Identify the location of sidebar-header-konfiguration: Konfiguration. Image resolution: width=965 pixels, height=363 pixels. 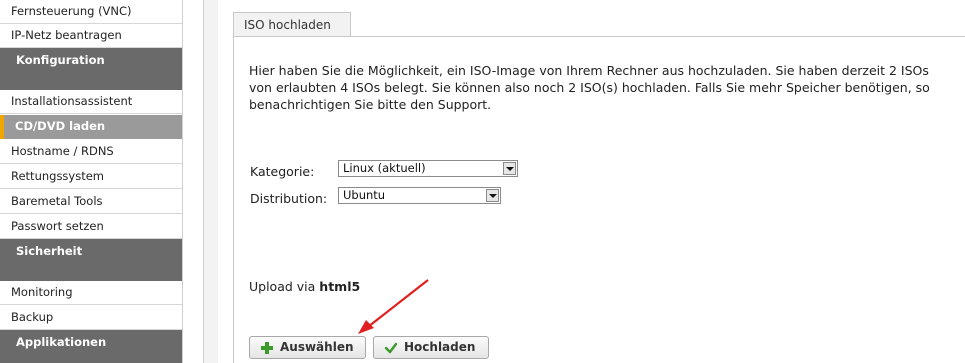
(91, 69).